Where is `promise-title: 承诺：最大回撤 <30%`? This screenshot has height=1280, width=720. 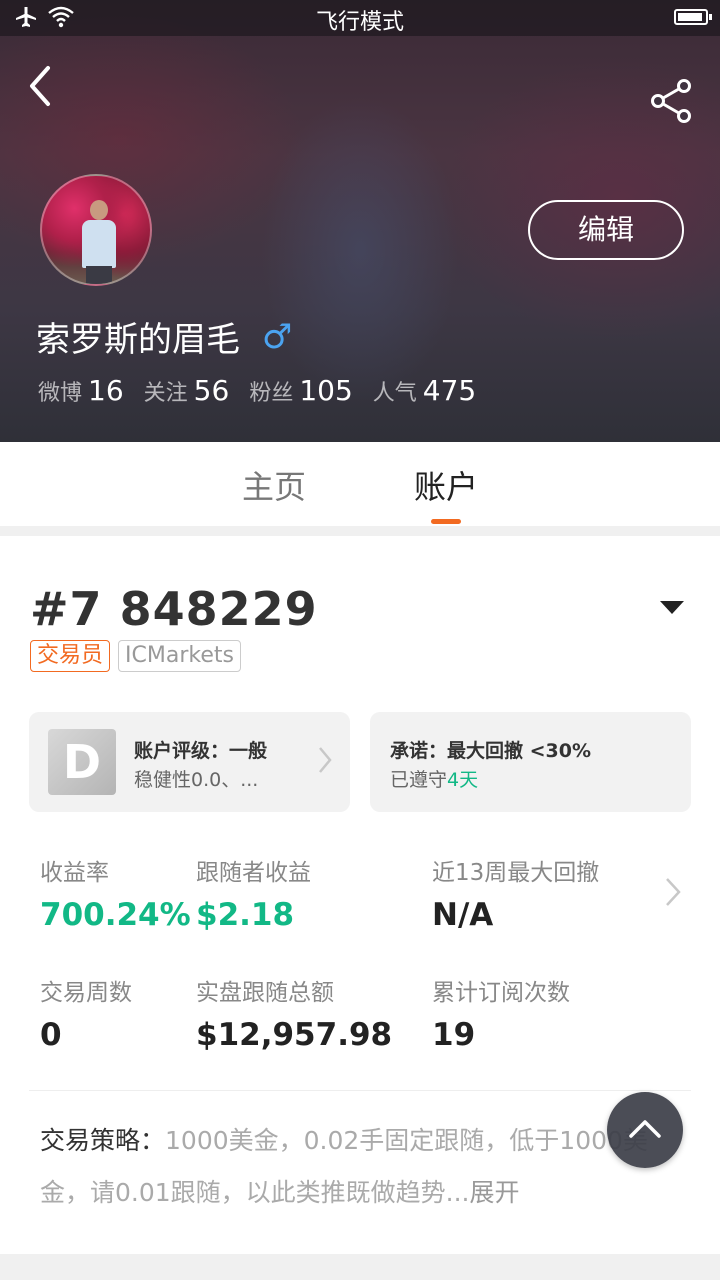
promise-title: 承诺：最大回撤 <30% is located at coordinates (491, 751).